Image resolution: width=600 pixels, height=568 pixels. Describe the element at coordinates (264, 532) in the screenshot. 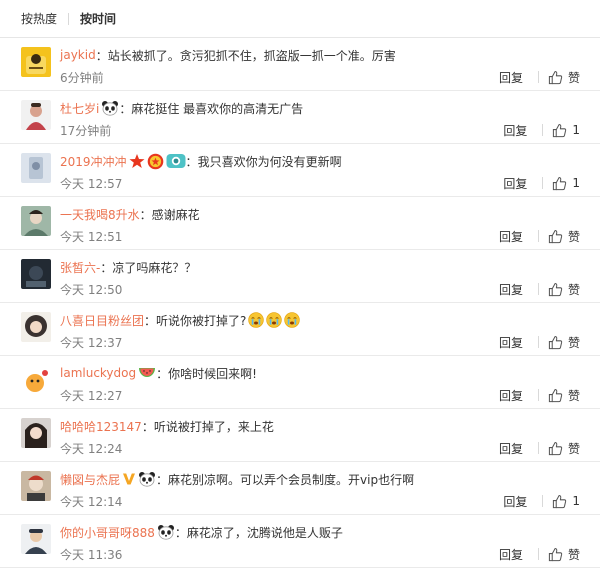

I see `comment-text: 麻花凉了，沈腾说他是人贩子` at that location.